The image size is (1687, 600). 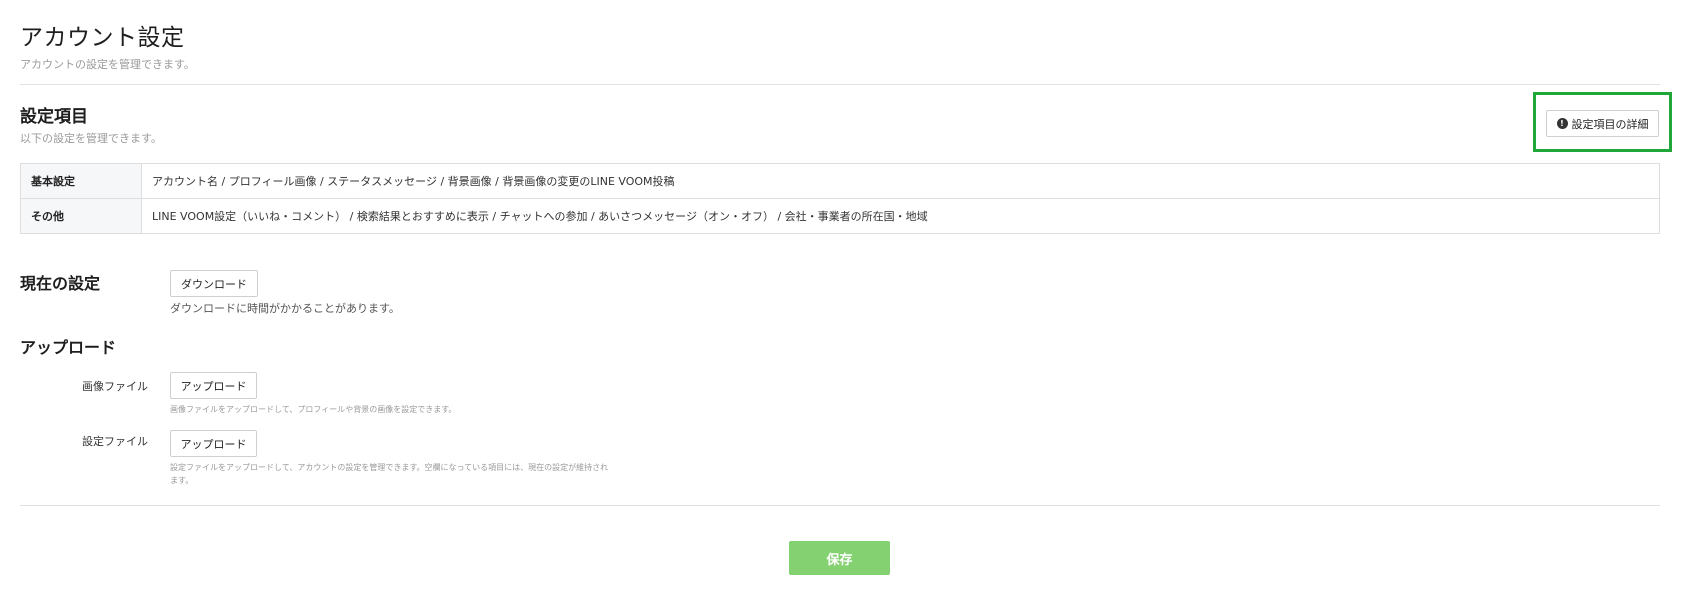 What do you see at coordinates (81, 181) in the screenshot?
I see `table-row-label: 基本設定` at bounding box center [81, 181].